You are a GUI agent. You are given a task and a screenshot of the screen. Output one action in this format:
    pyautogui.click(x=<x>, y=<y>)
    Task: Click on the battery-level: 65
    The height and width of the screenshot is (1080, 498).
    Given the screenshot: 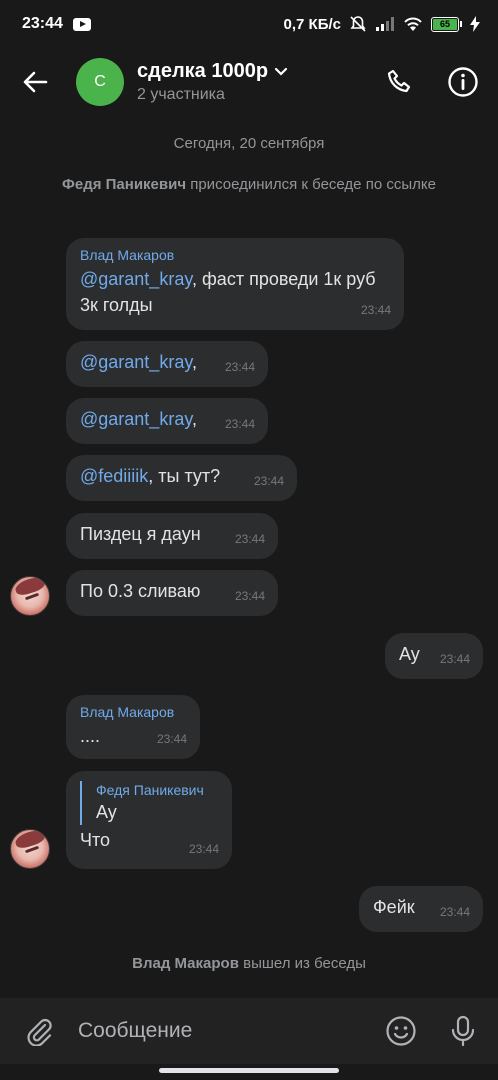 What is the action you would take?
    pyautogui.click(x=445, y=24)
    